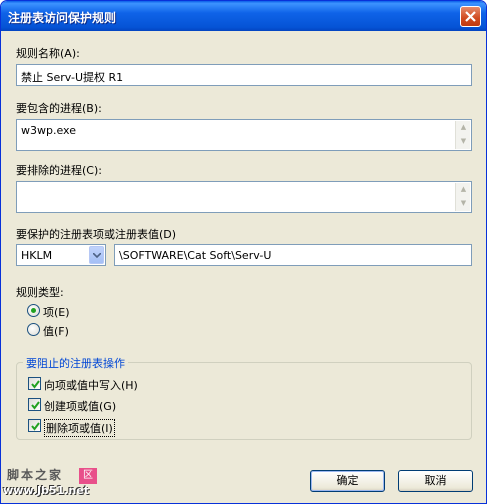 The width and height of the screenshot is (487, 504). I want to click on ok-button: 确定, so click(347, 481).